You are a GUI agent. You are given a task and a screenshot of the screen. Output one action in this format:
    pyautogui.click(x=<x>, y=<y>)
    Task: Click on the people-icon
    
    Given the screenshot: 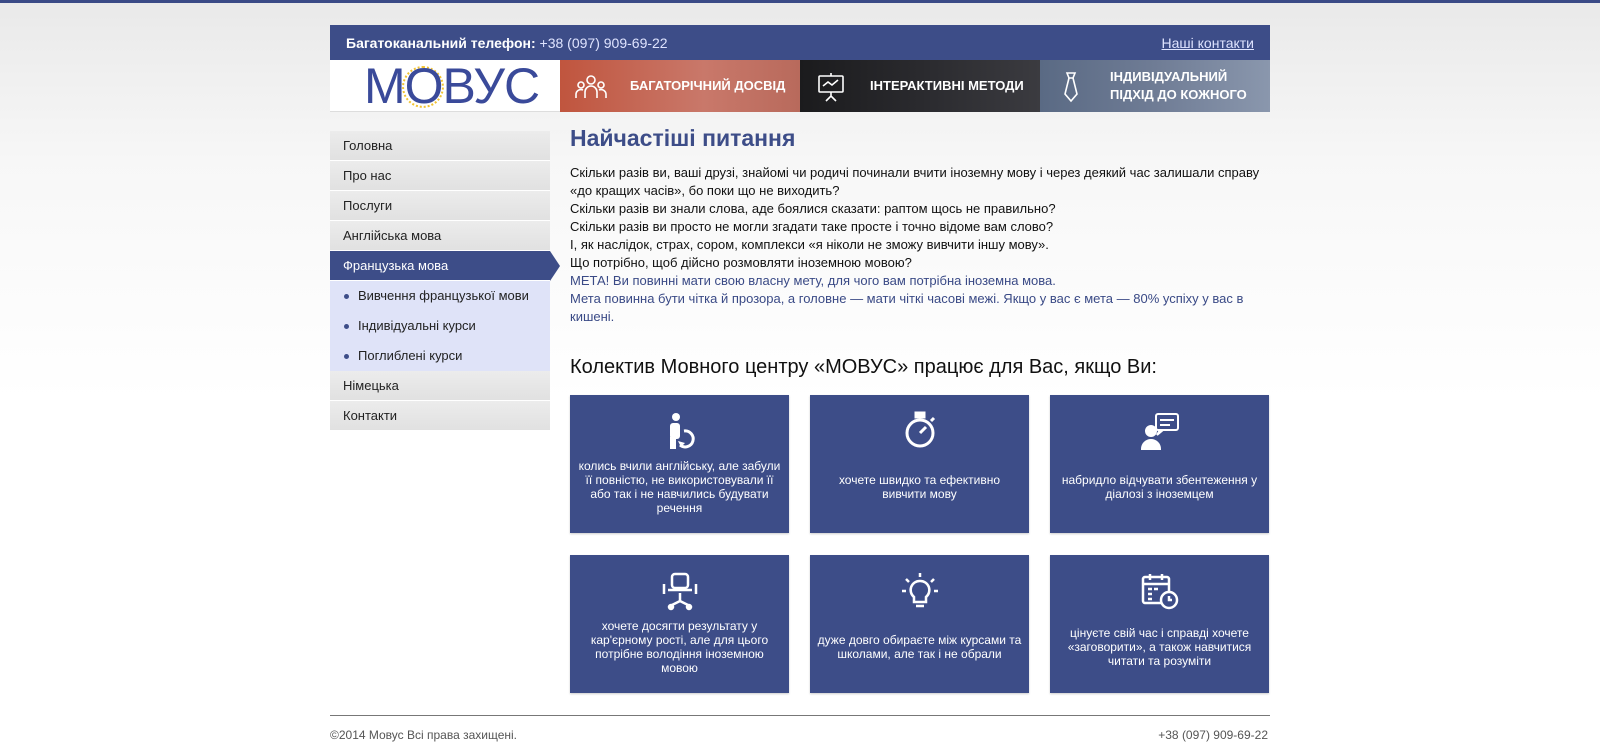 What is the action you would take?
    pyautogui.click(x=591, y=87)
    